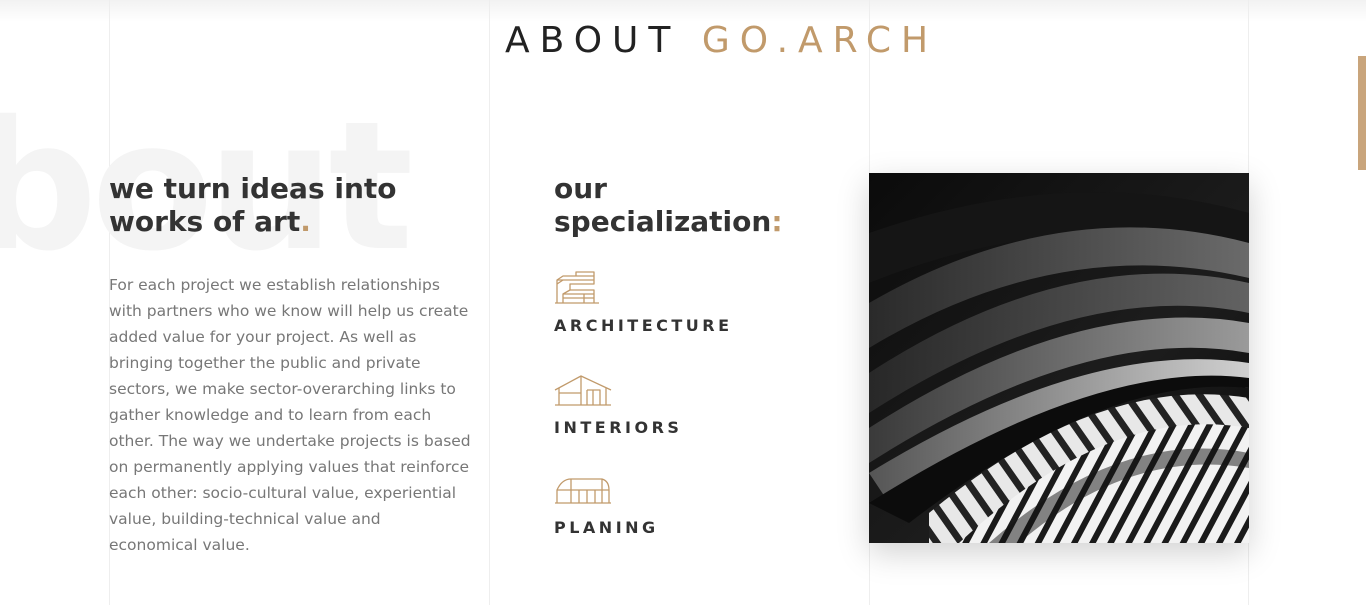  What do you see at coordinates (583, 390) in the screenshot?
I see `house-outline-icon` at bounding box center [583, 390].